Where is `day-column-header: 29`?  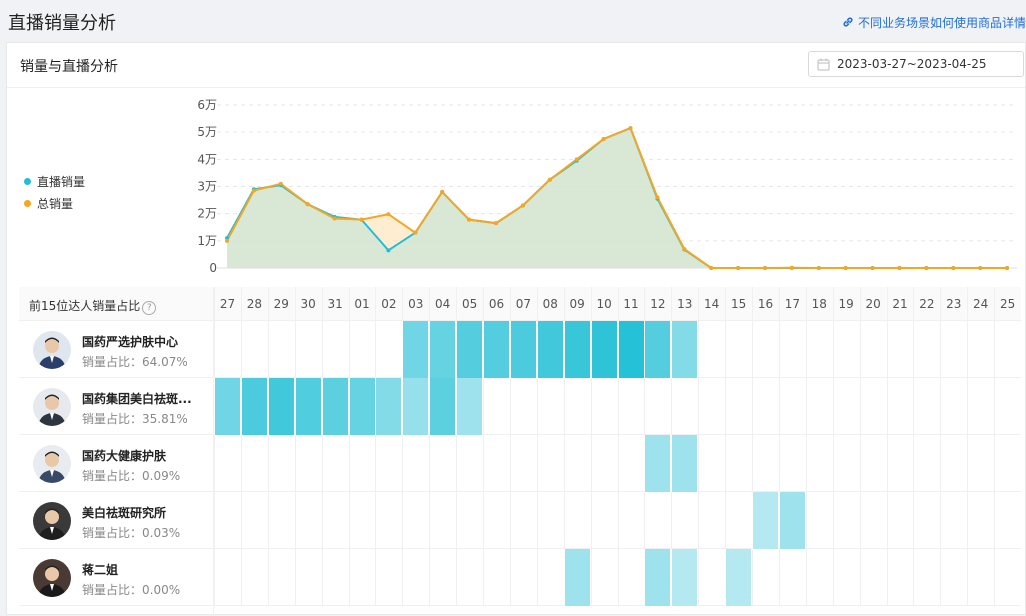 day-column-header: 29 is located at coordinates (280, 304).